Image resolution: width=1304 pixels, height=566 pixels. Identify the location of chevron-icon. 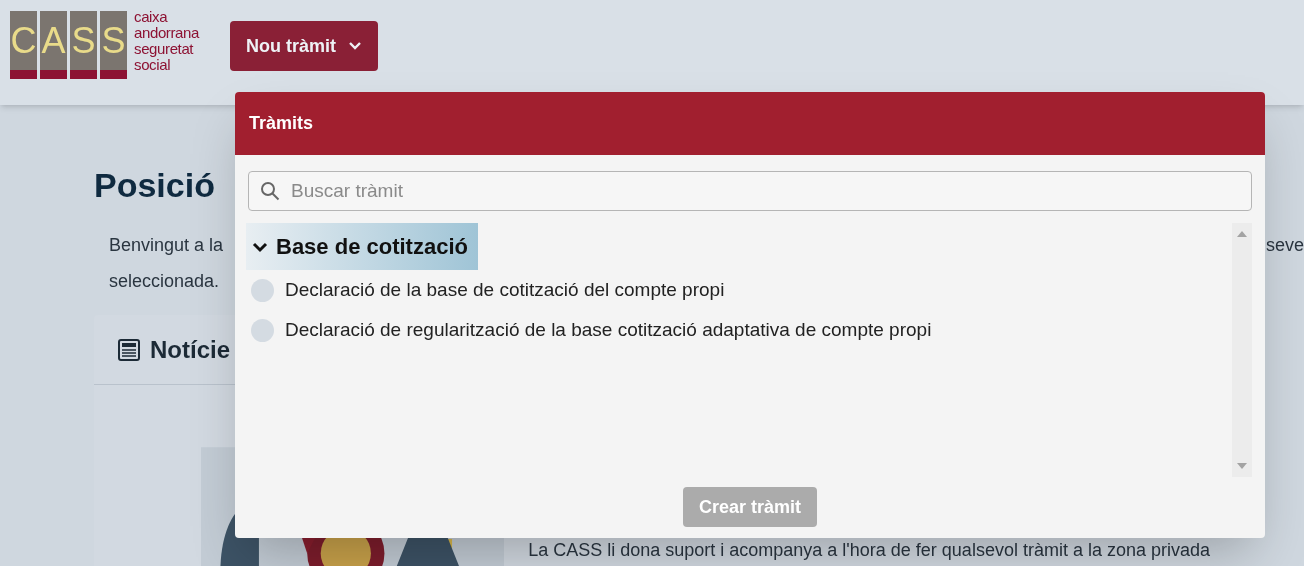
(260, 246).